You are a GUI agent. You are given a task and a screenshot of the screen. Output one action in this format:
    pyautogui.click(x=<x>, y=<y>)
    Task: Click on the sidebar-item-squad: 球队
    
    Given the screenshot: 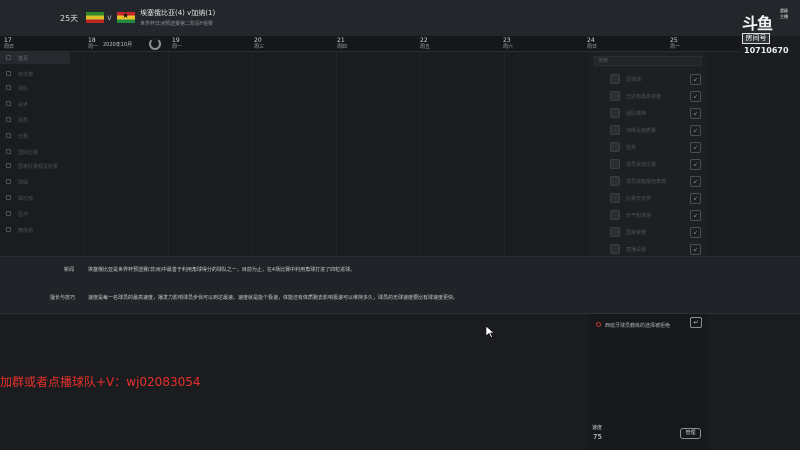 What is the action you would take?
    pyautogui.click(x=35, y=88)
    